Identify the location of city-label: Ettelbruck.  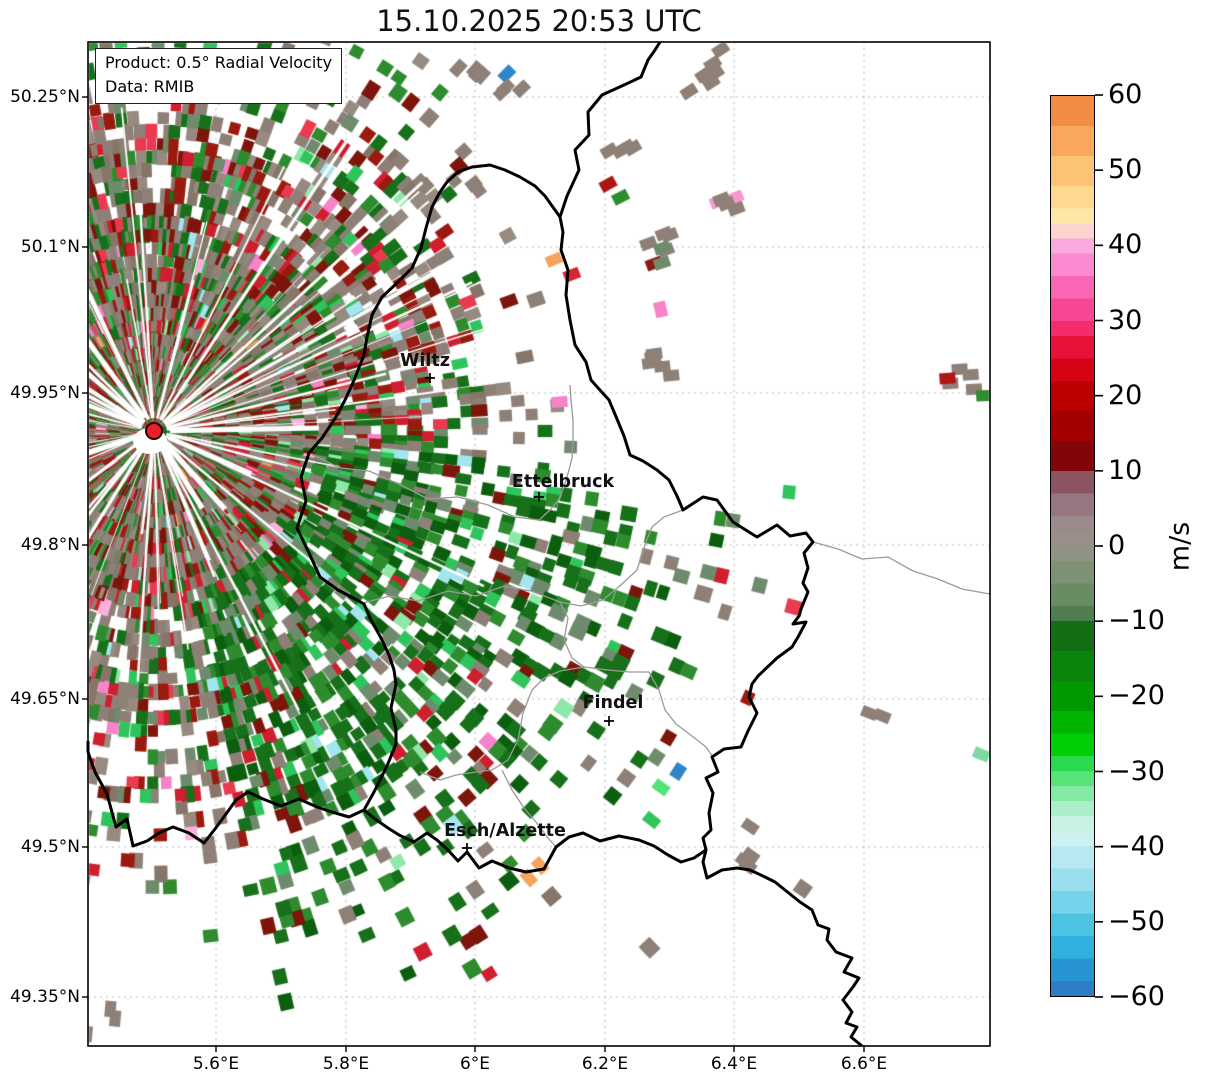
(563, 482).